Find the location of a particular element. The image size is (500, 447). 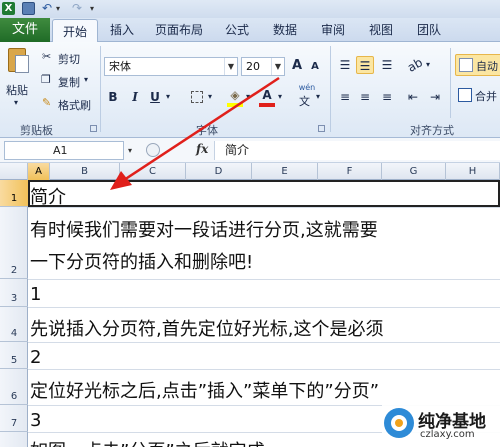

font-color-icon: A is located at coordinates (267, 95).